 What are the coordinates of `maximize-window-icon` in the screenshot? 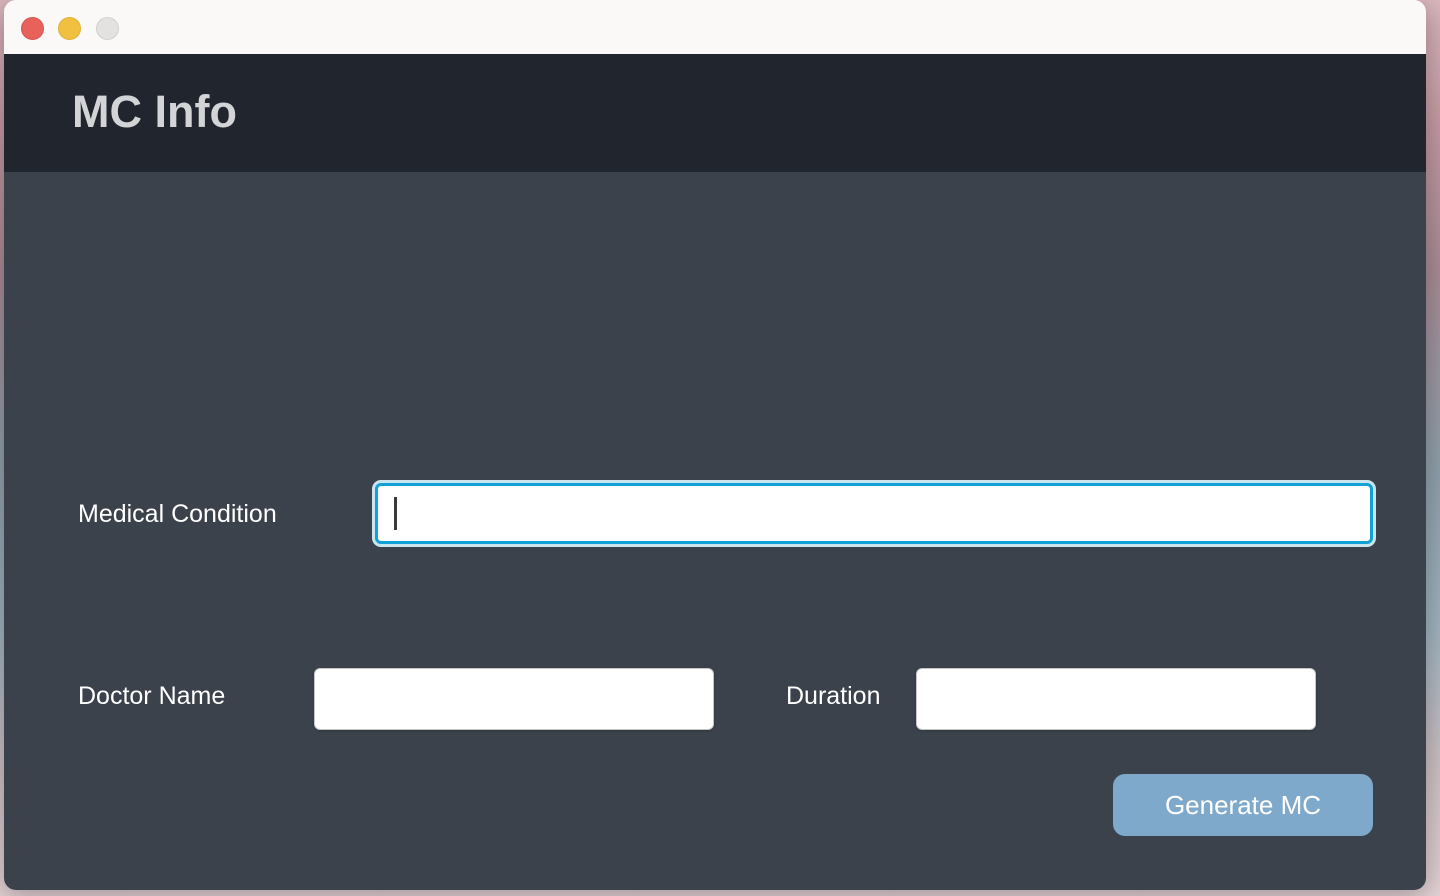 It's located at (107, 28).